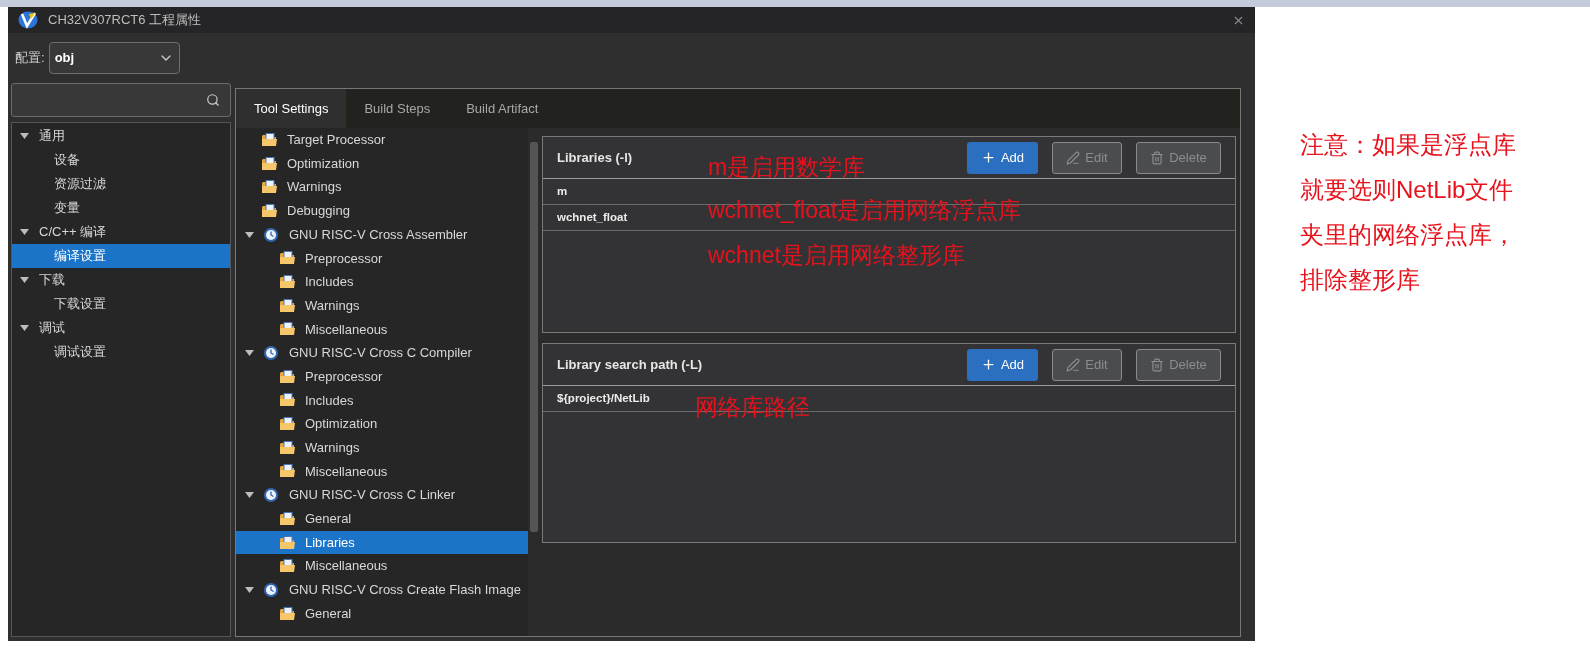  Describe the element at coordinates (382, 234) in the screenshot. I see `tree-item: GNU RISC-V Cross Assembler` at that location.